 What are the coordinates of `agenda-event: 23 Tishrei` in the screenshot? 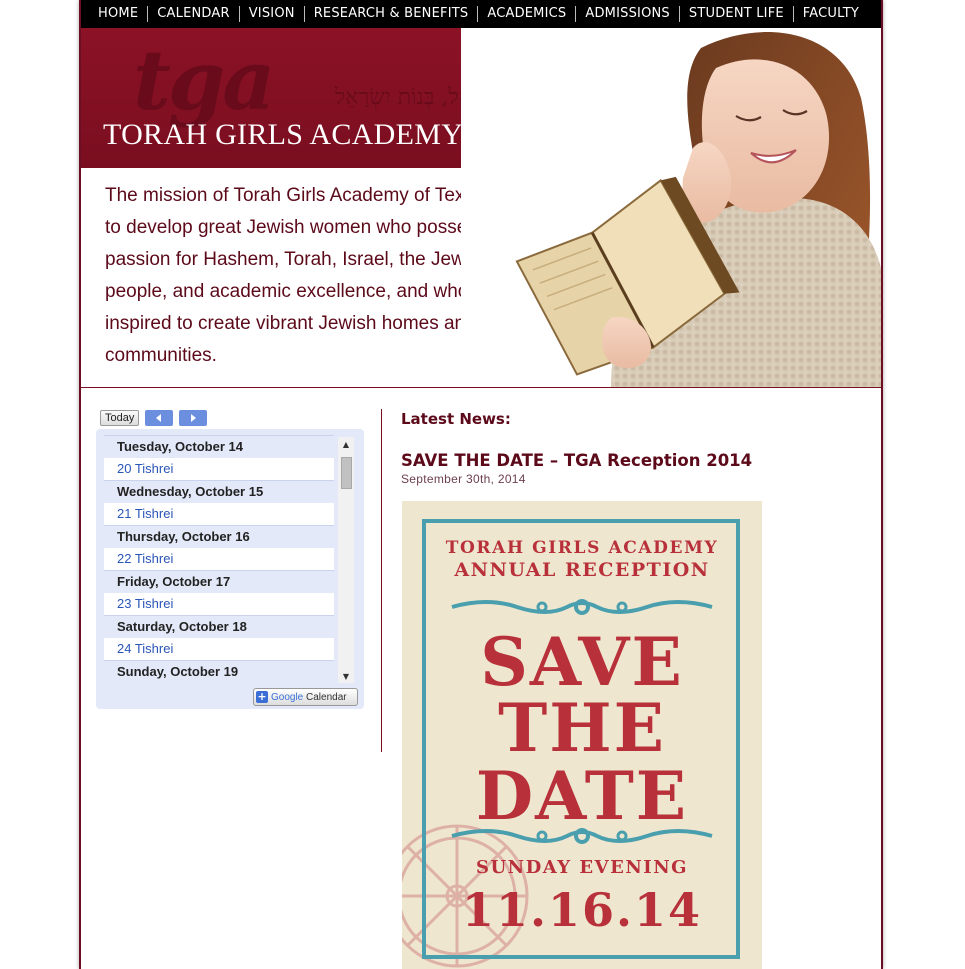 It's located at (219, 604).